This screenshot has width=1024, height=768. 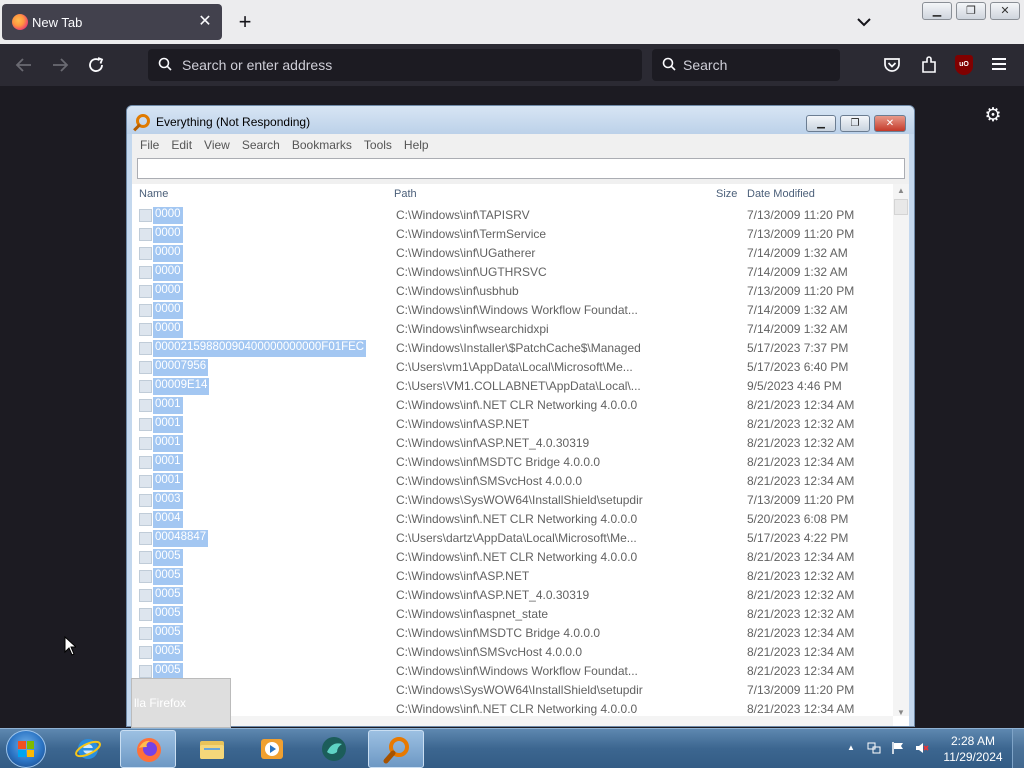 I want to click on volume-muted-icon, so click(x=922, y=748).